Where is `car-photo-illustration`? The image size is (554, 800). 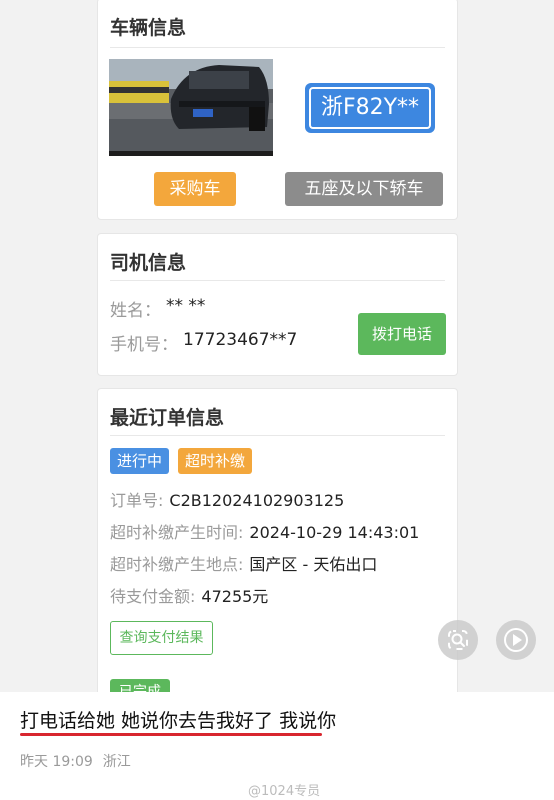
car-photo-illustration is located at coordinates (191, 107).